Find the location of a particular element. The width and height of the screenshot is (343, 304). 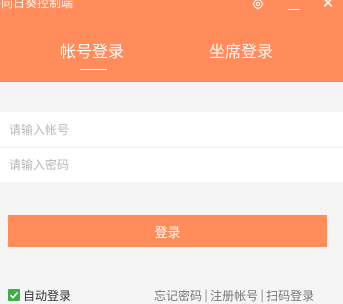

tab-account-login: 帐号登录 is located at coordinates (92, 52).